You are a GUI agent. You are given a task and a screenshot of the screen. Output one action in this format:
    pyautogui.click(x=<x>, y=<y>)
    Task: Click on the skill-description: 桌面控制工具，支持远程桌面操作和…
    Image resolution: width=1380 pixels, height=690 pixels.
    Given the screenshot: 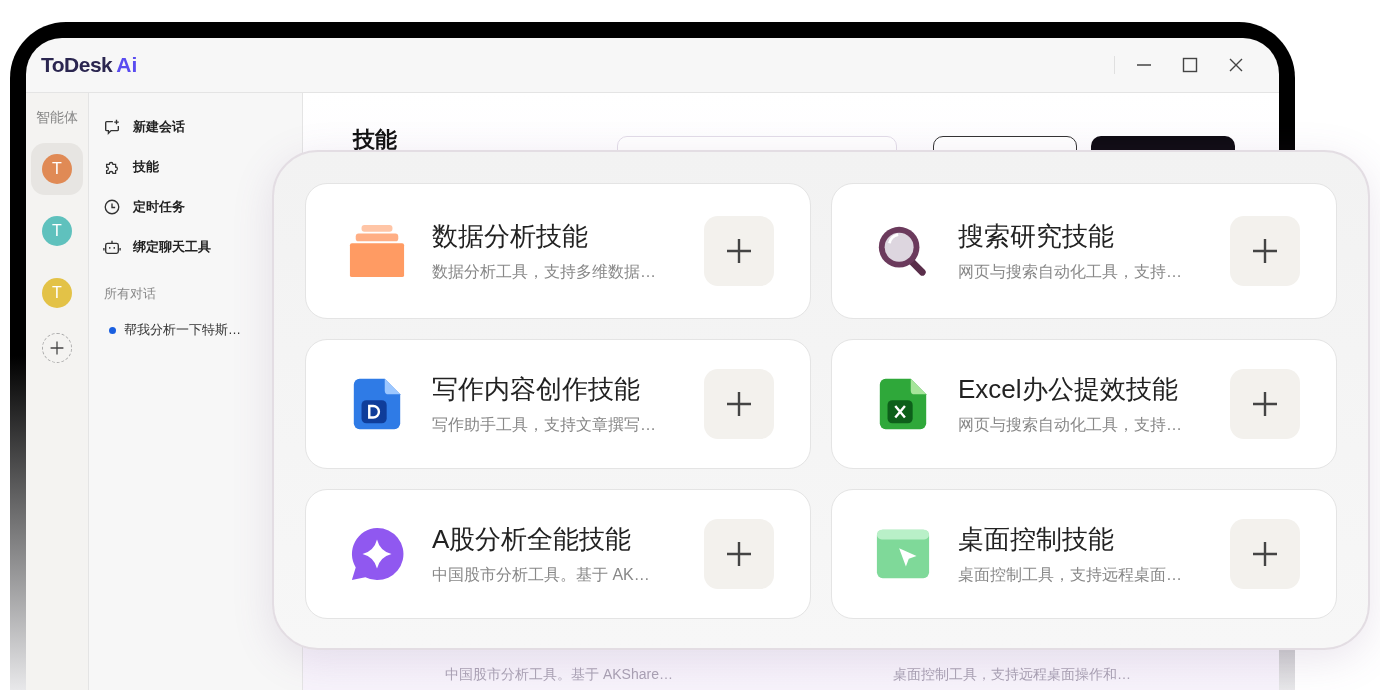 What is the action you would take?
    pyautogui.click(x=1011, y=675)
    